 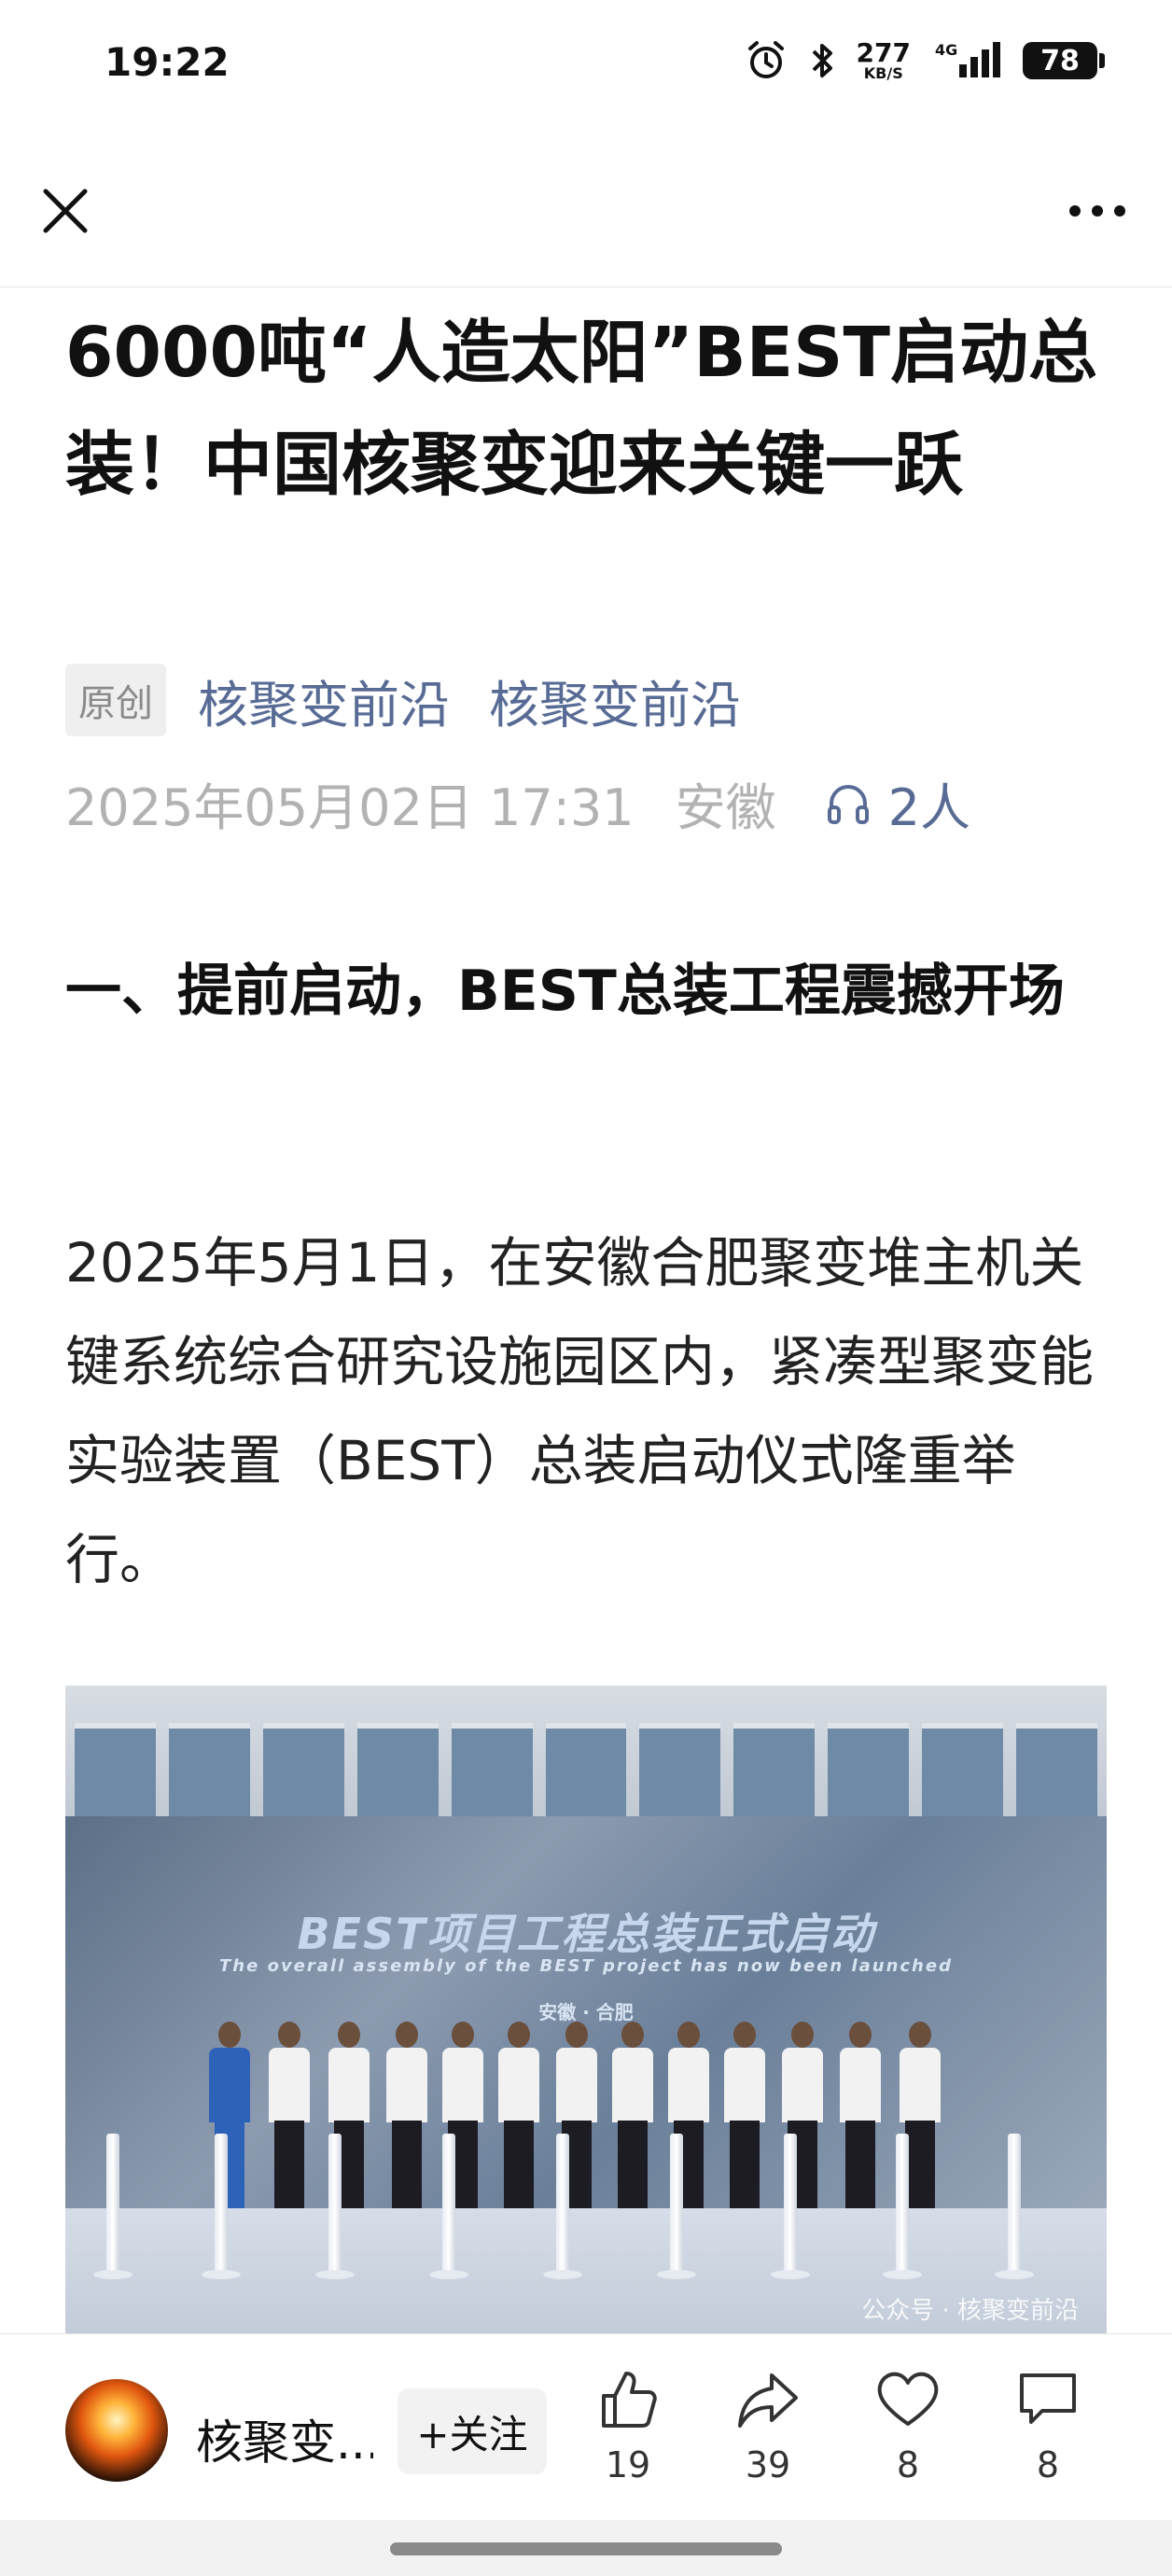 What do you see at coordinates (768, 2400) in the screenshot?
I see `share-icon` at bounding box center [768, 2400].